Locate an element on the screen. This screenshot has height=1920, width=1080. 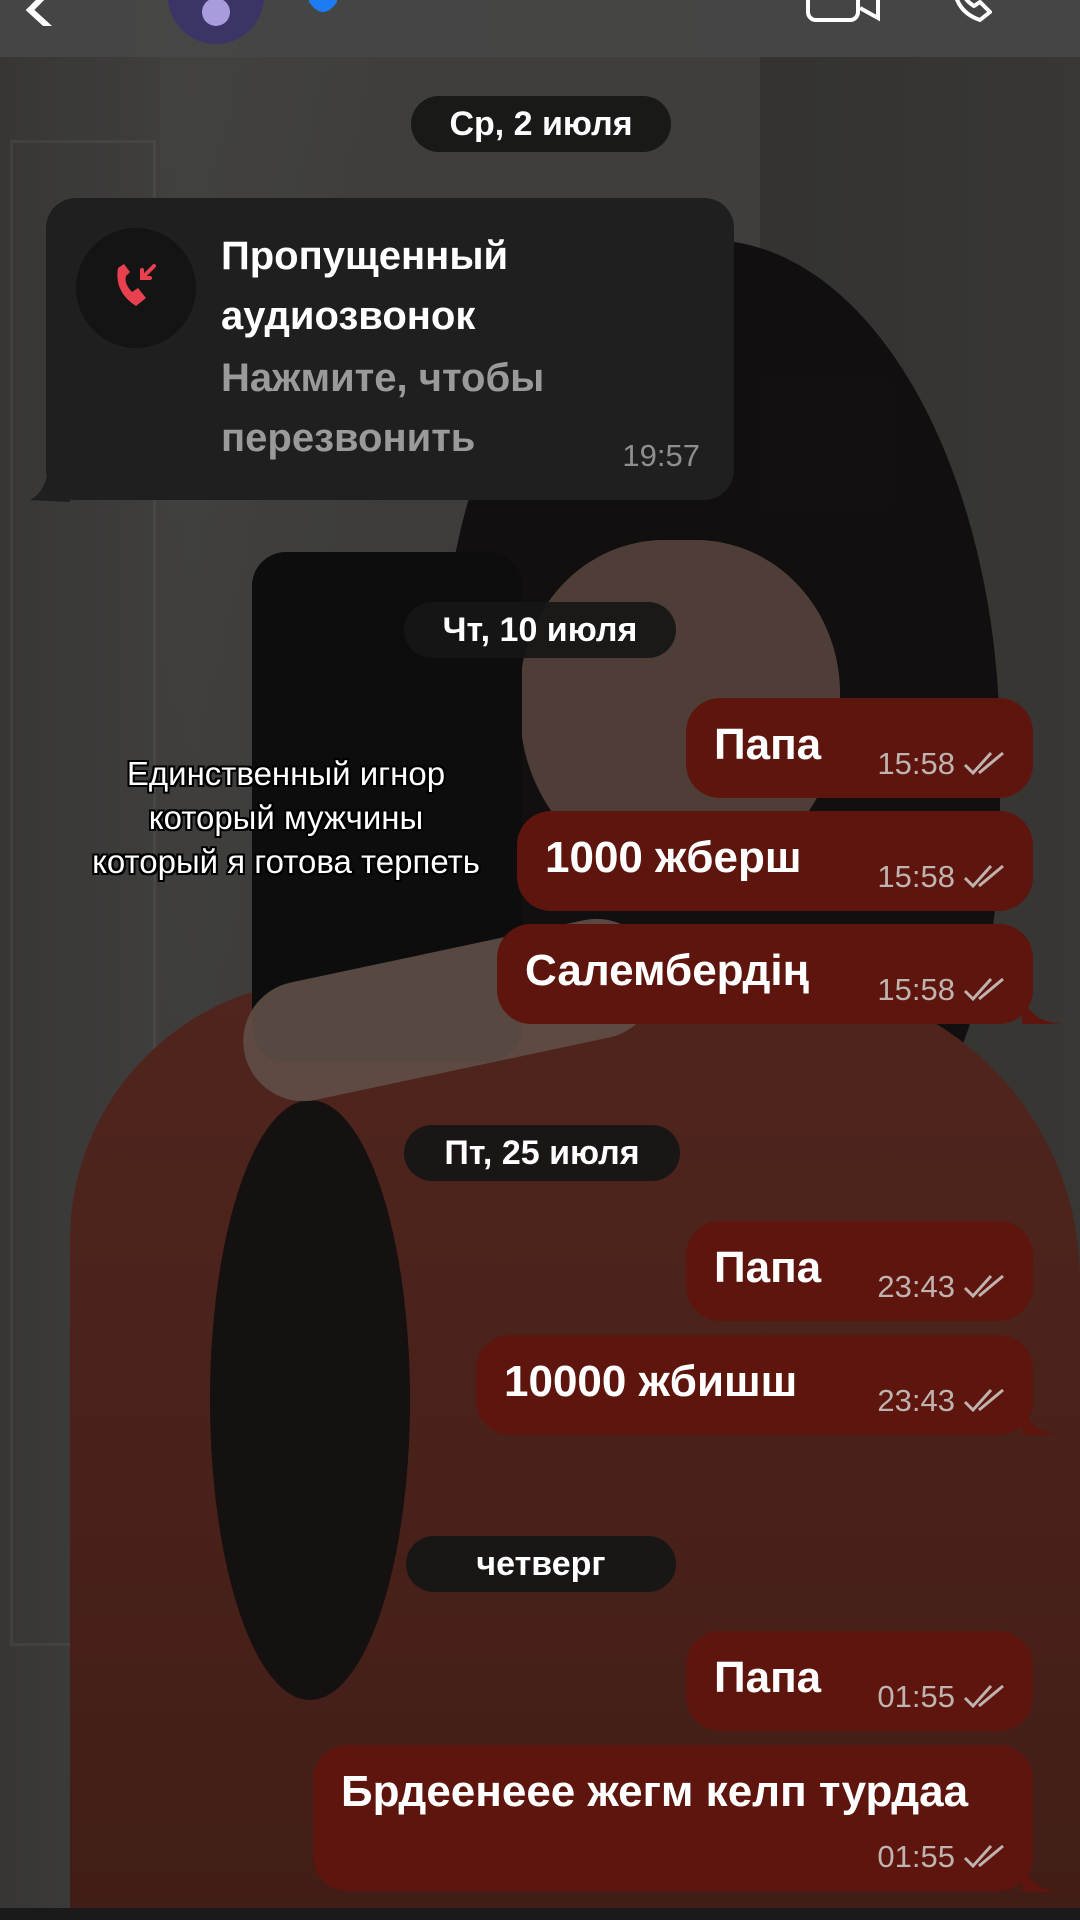
outgoing-message: 1000 жберш 15:58 is located at coordinates (775, 861).